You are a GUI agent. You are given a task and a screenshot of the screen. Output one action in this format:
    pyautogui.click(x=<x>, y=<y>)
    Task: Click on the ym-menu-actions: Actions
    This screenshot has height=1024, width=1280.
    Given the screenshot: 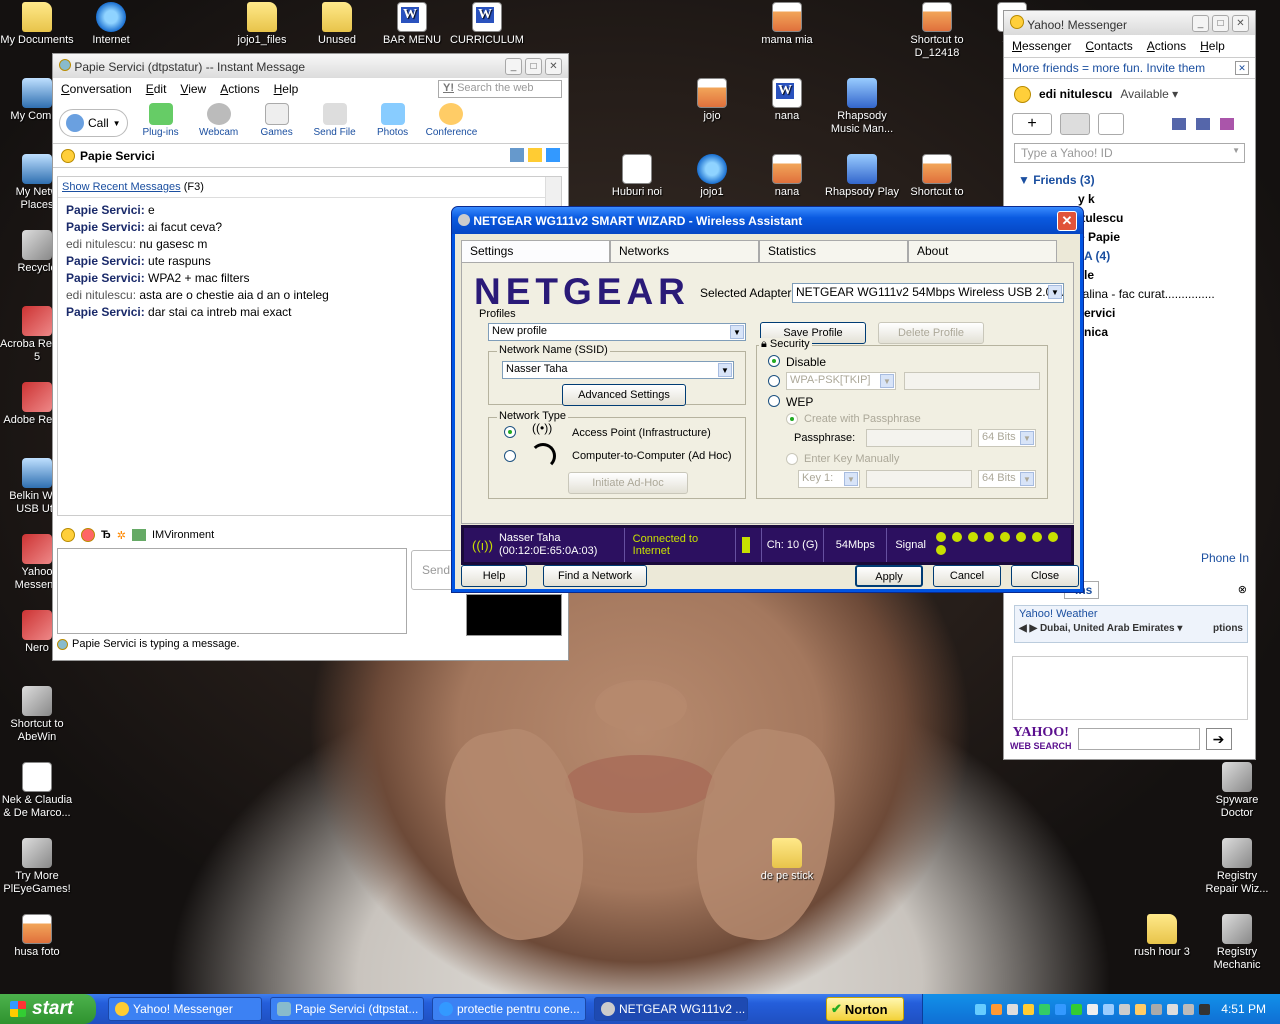 What is the action you would take?
    pyautogui.click(x=1166, y=46)
    